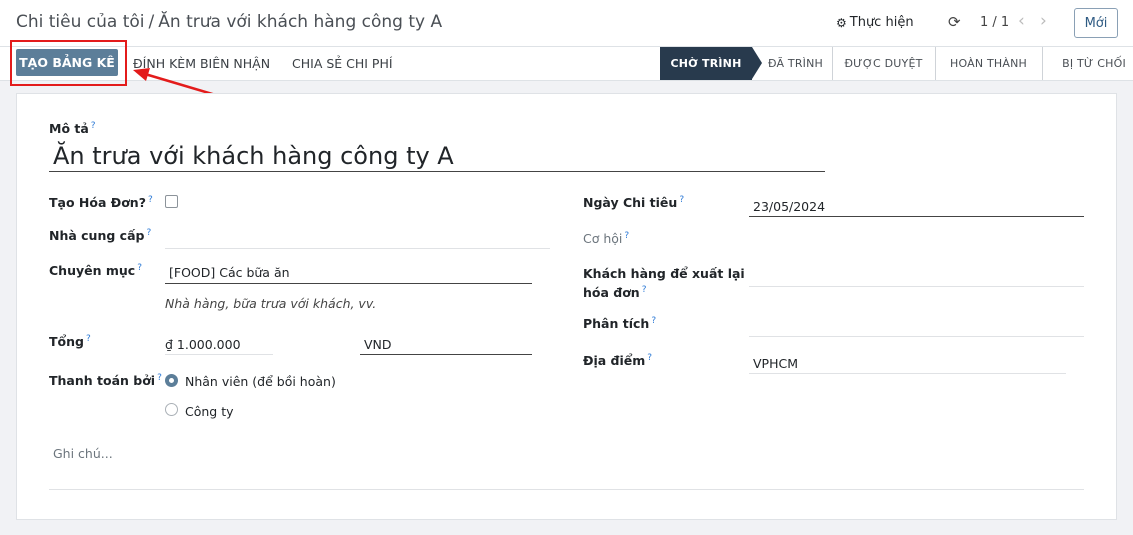  I want to click on location-underline, so click(907, 373).